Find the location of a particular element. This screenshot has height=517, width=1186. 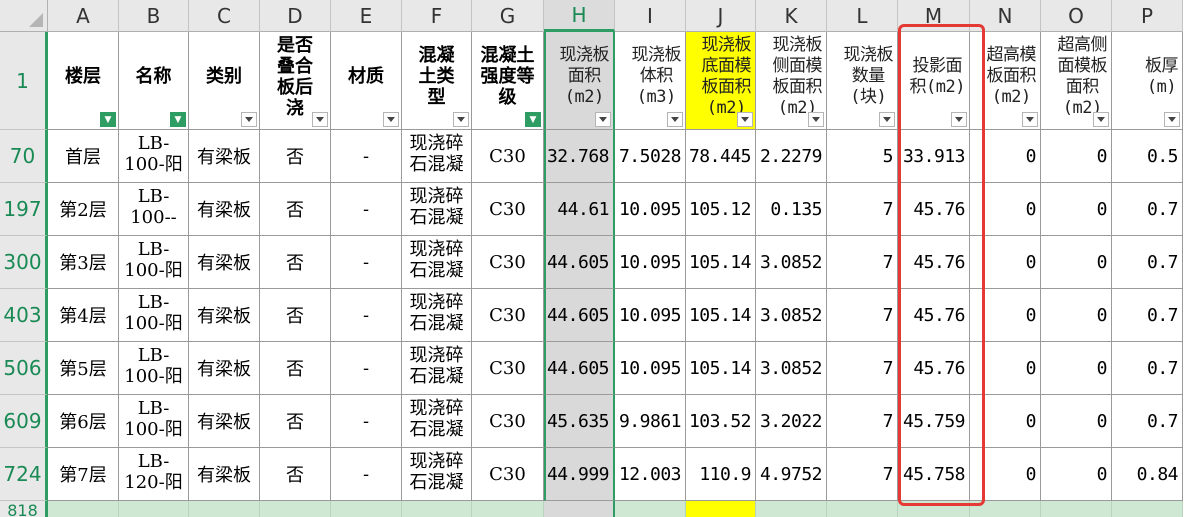

table-cell: 44.605 is located at coordinates (579, 368).